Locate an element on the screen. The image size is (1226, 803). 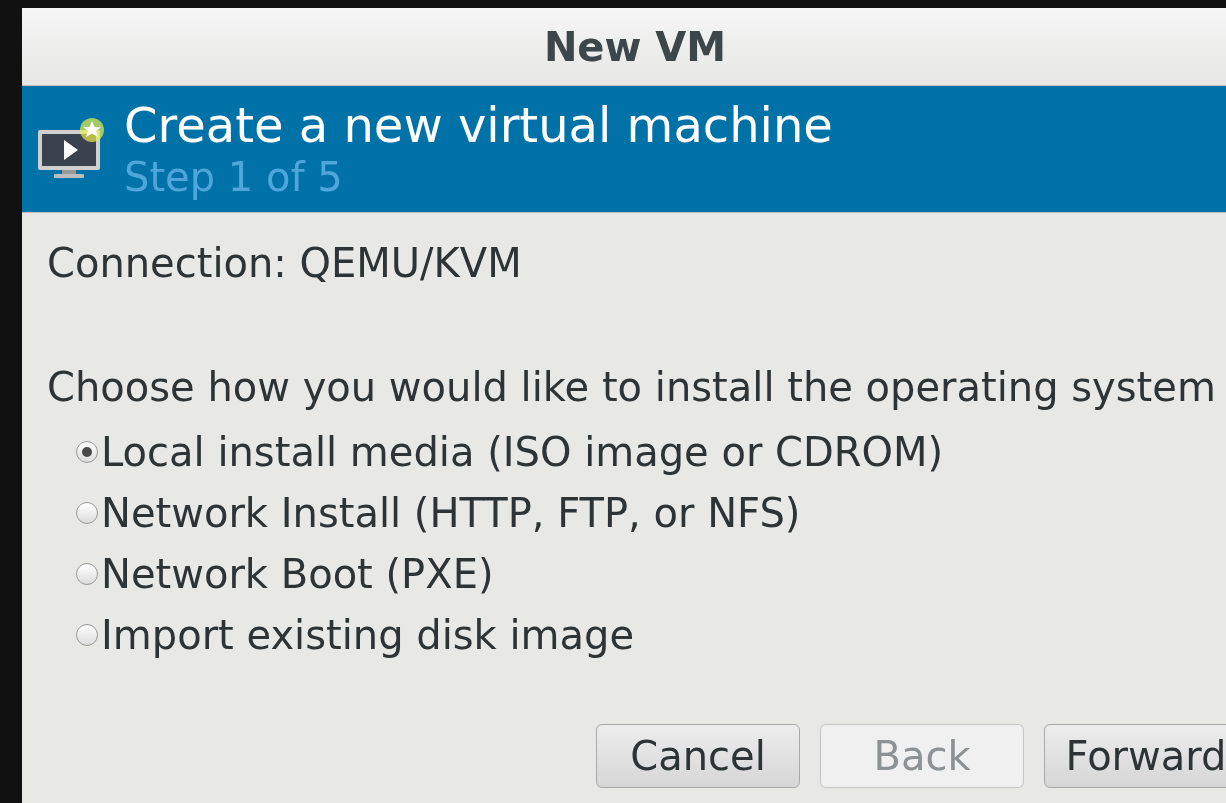
install-prompt: Choose how you would like to install the operating system is located at coordinates (632, 387).